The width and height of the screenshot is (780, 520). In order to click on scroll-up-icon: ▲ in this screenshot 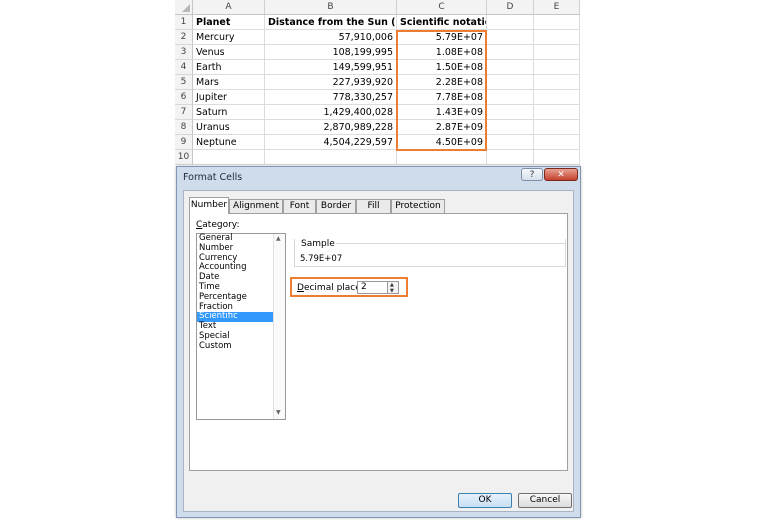, I will do `click(278, 238)`.